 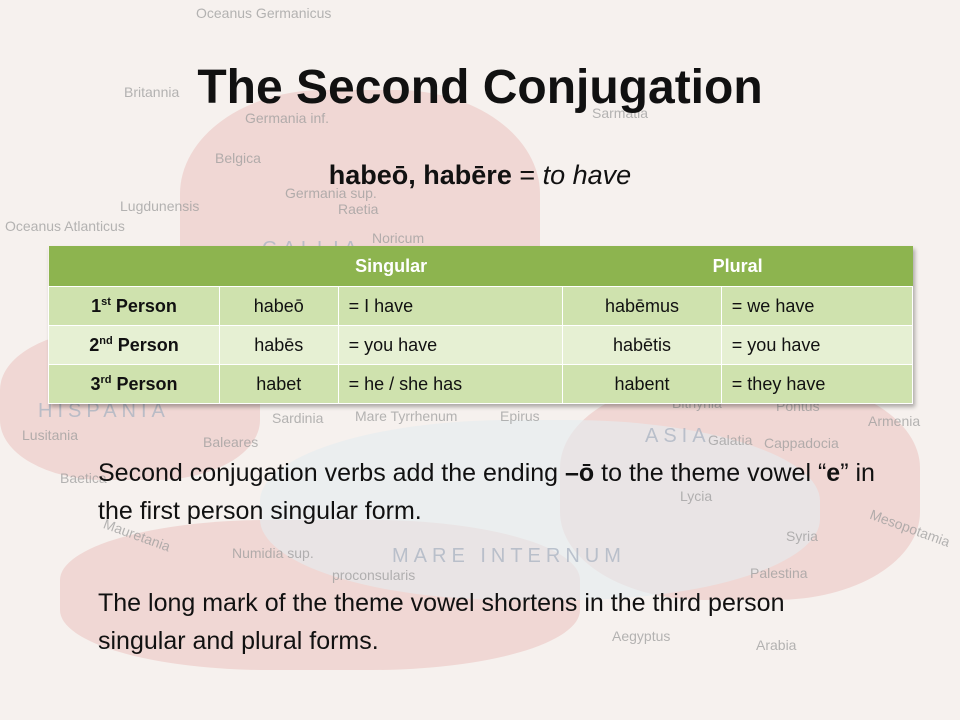 What do you see at coordinates (737, 266) in the screenshot?
I see `header-plural: Plural` at bounding box center [737, 266].